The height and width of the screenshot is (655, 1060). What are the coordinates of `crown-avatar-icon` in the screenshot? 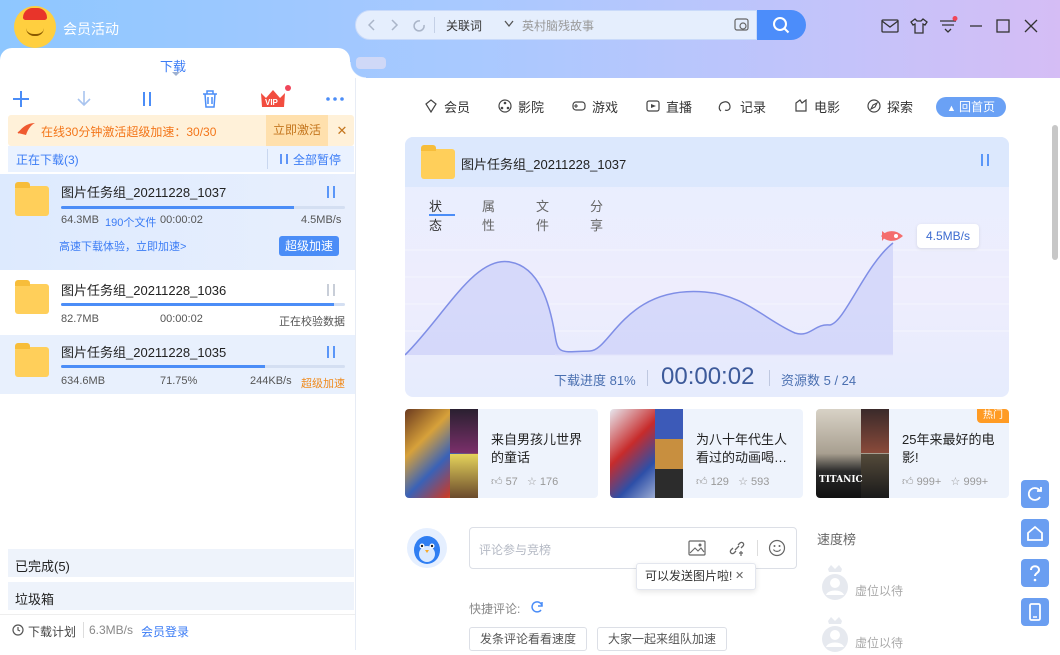 It's located at (835, 582).